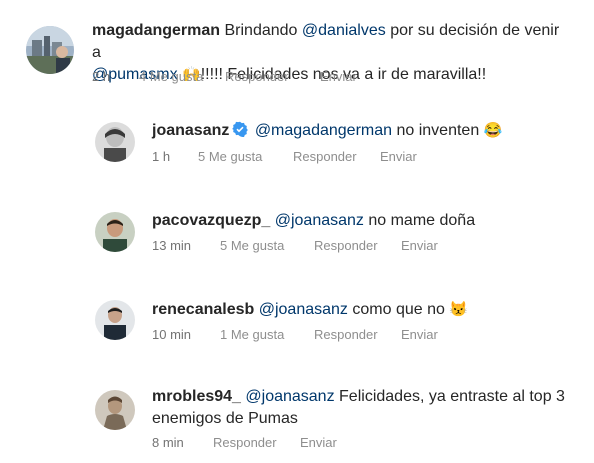  I want to click on comment-text-part: Brindando, so click(261, 30).